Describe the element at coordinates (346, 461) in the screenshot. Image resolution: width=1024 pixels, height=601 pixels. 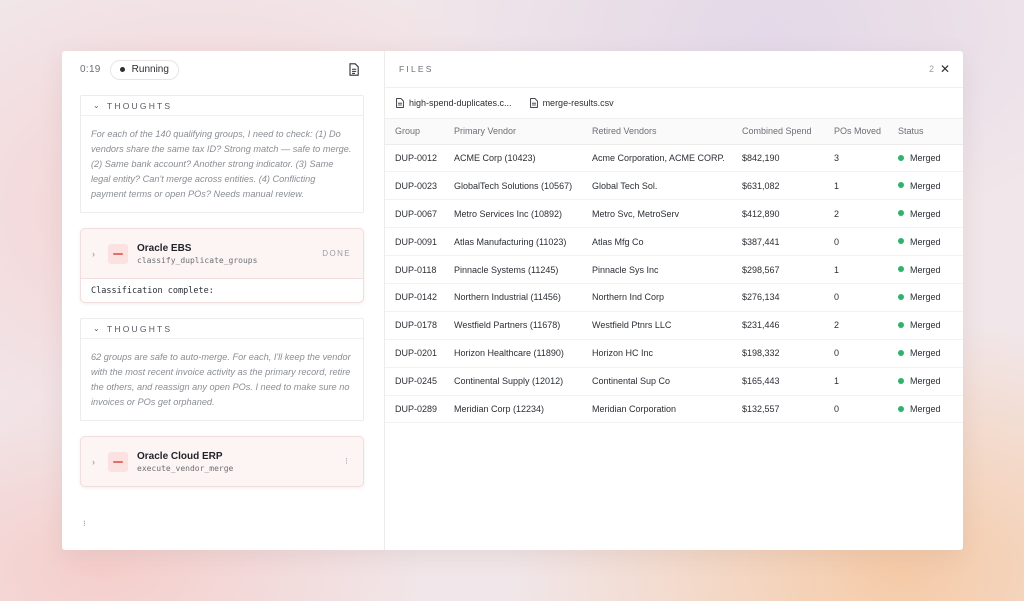
I see `spinner-icon: ⁝` at that location.